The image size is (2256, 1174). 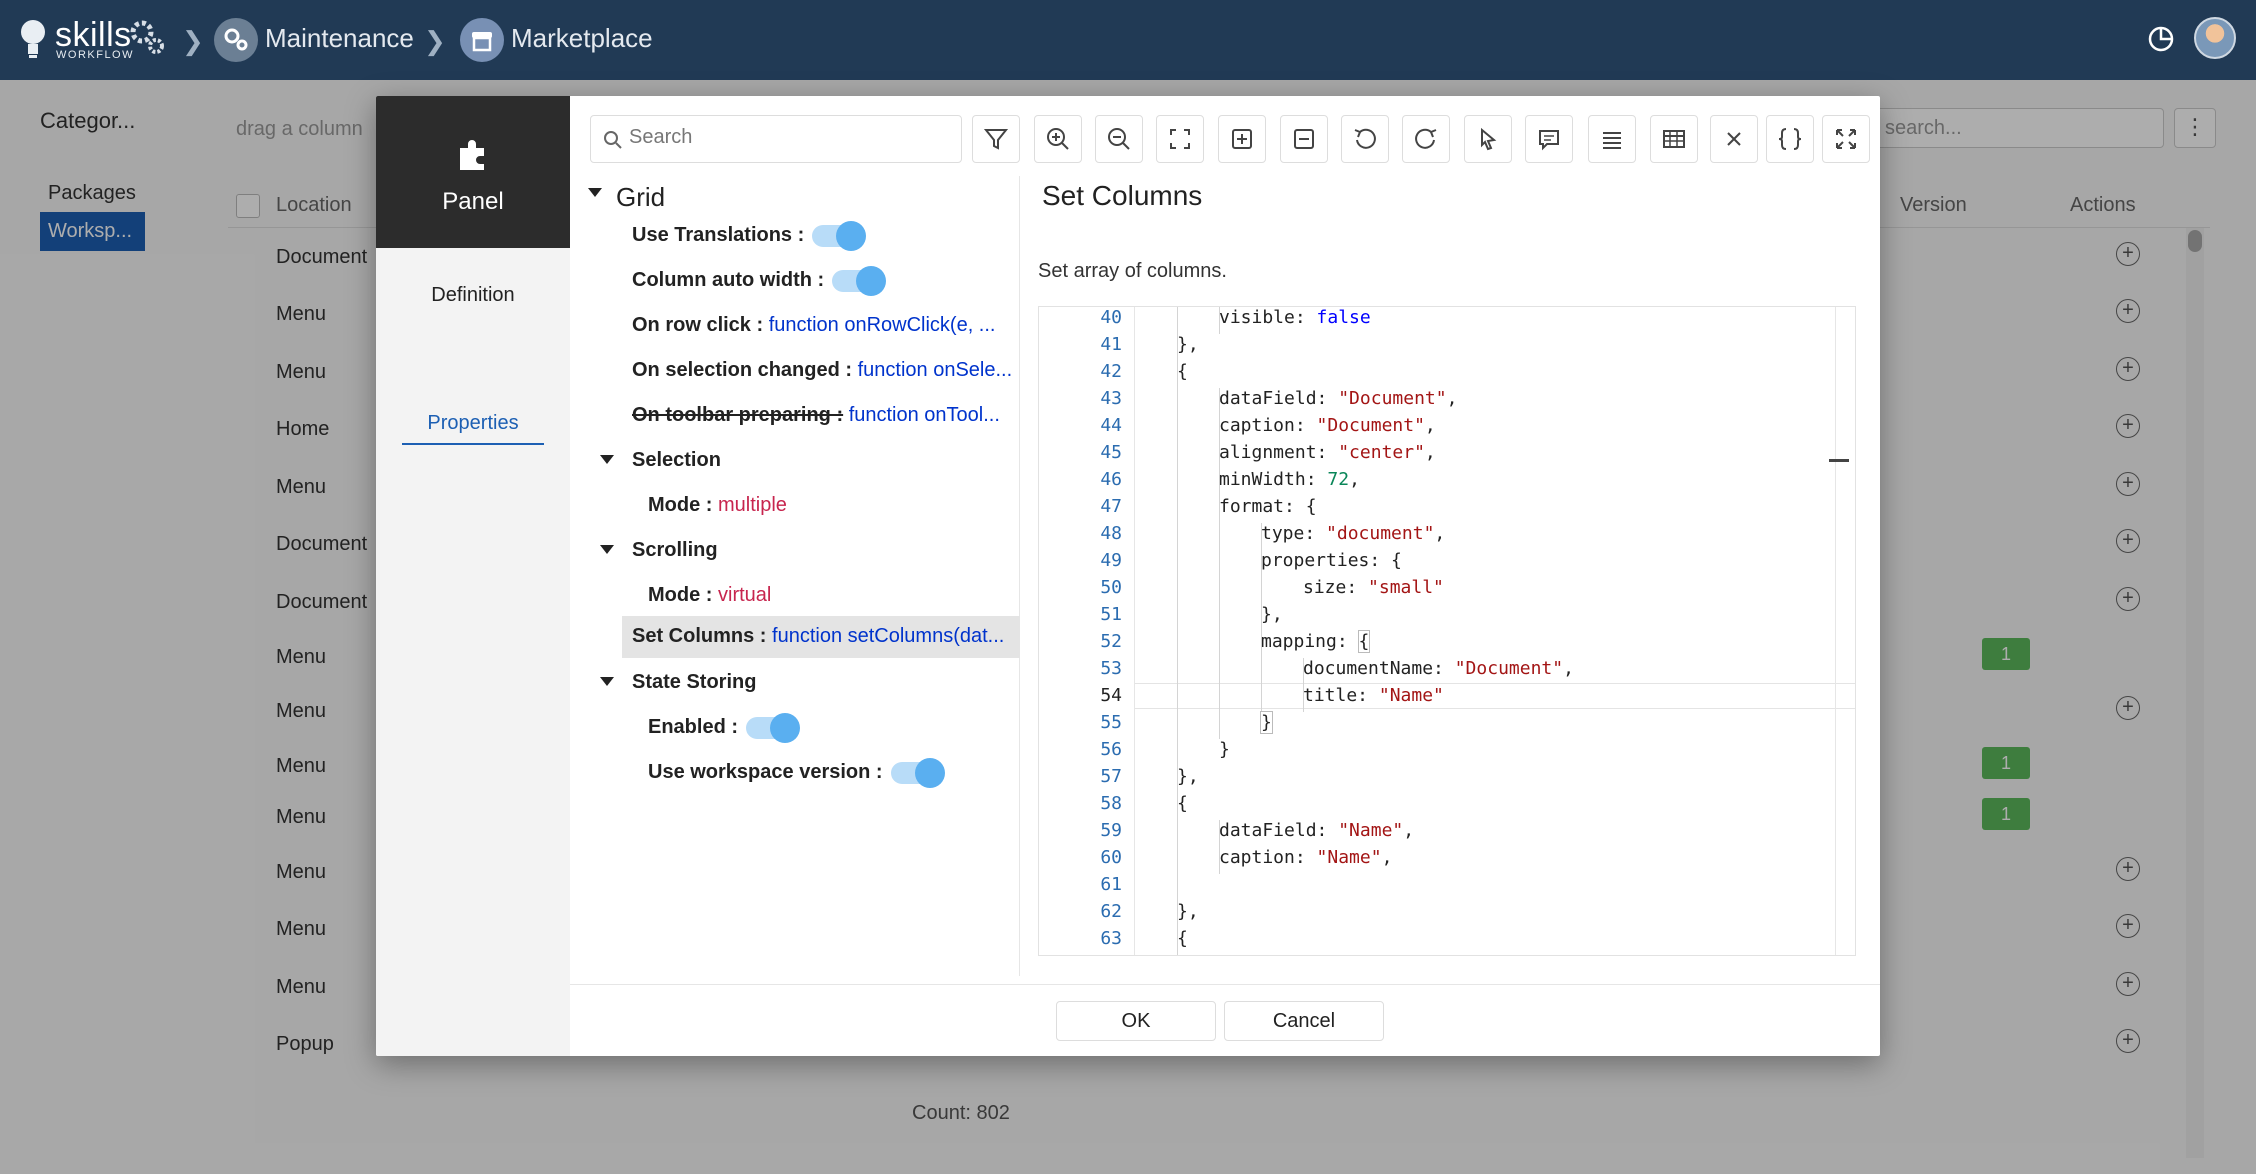 I want to click on panel-label: Panel, so click(x=473, y=201).